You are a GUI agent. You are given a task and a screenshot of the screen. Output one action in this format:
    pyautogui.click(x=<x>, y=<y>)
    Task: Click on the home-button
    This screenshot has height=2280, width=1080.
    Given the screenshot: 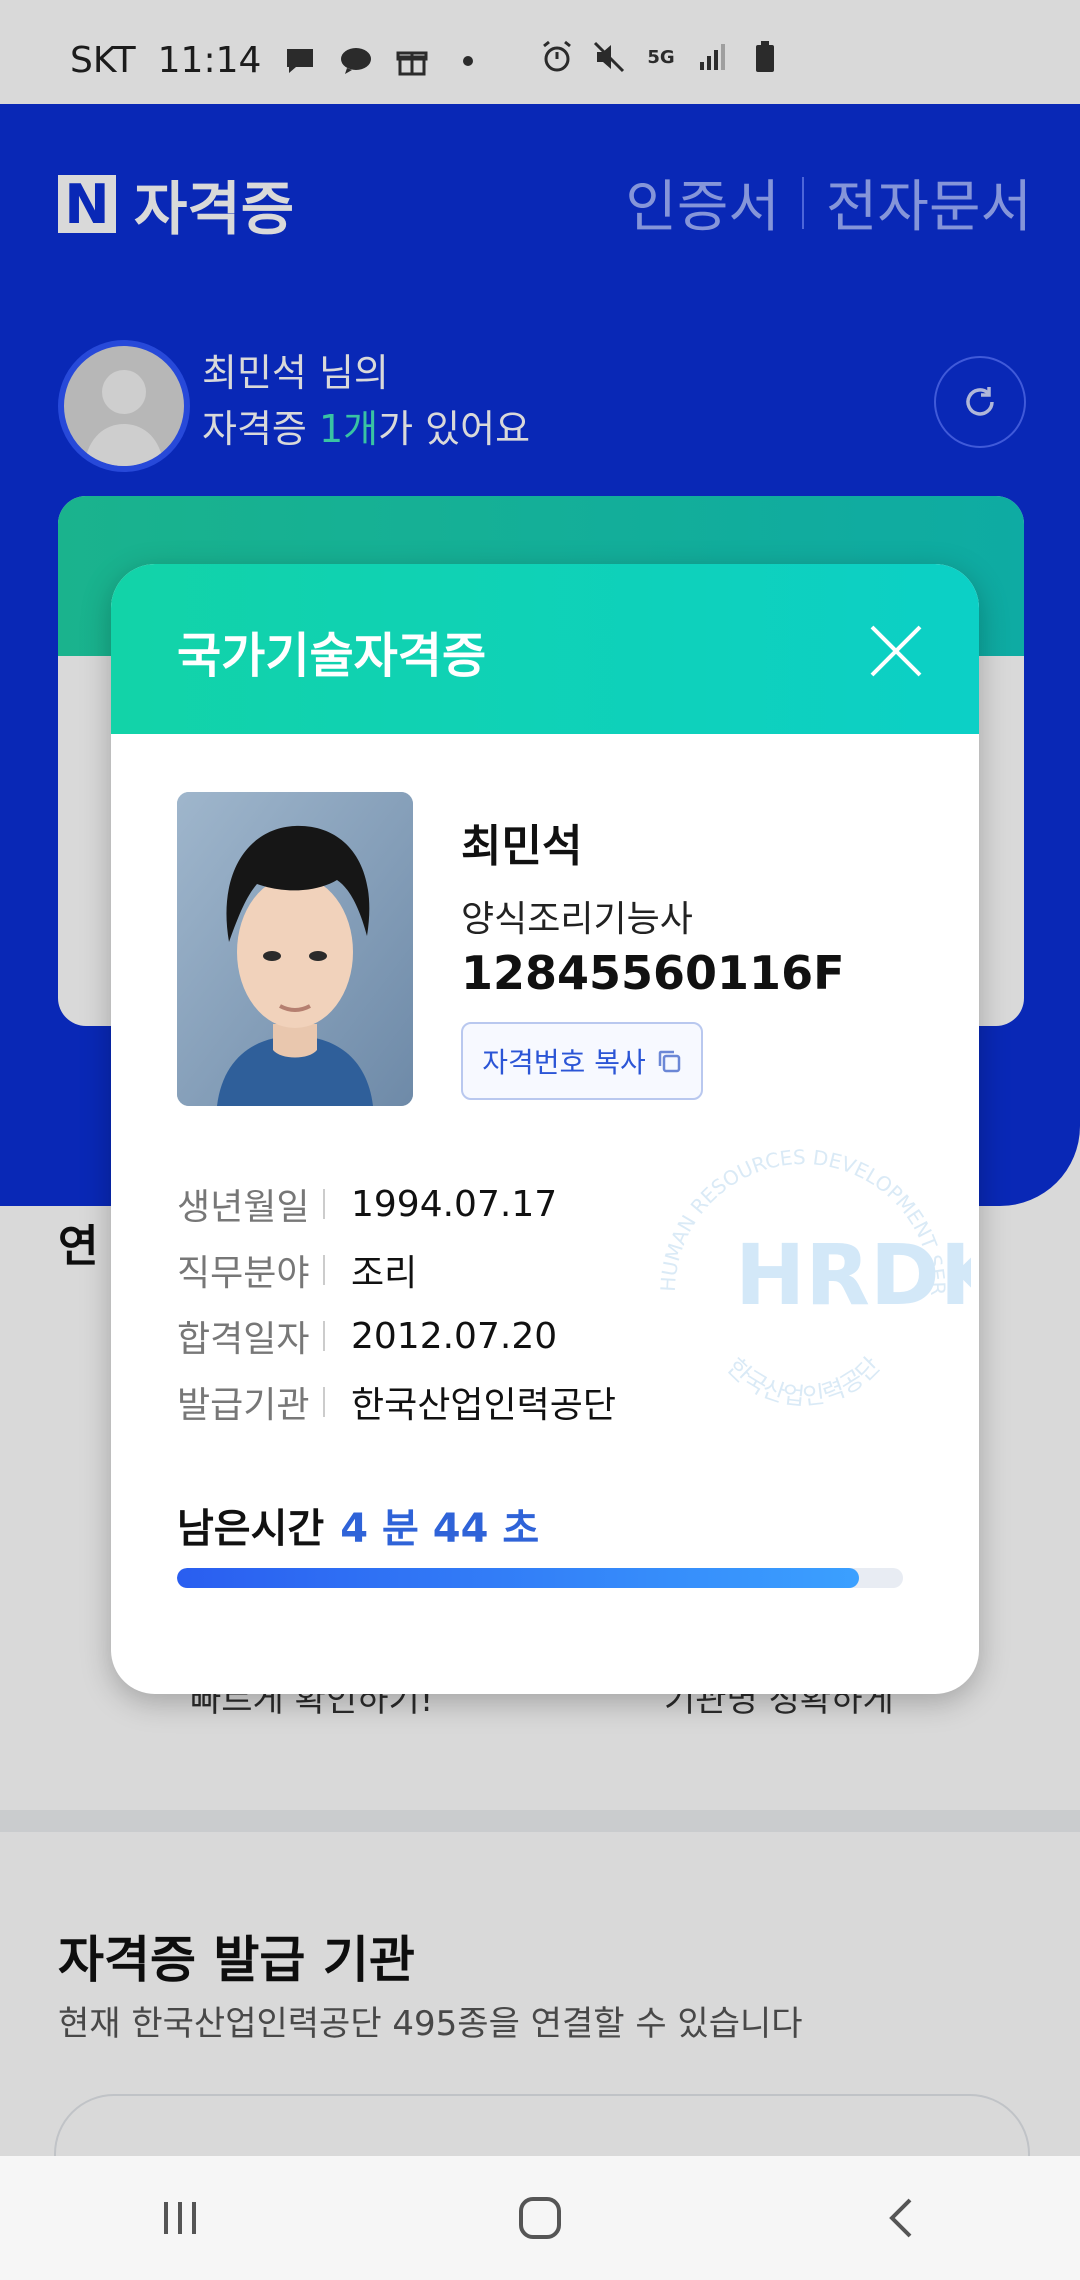 What is the action you would take?
    pyautogui.click(x=540, y=2218)
    